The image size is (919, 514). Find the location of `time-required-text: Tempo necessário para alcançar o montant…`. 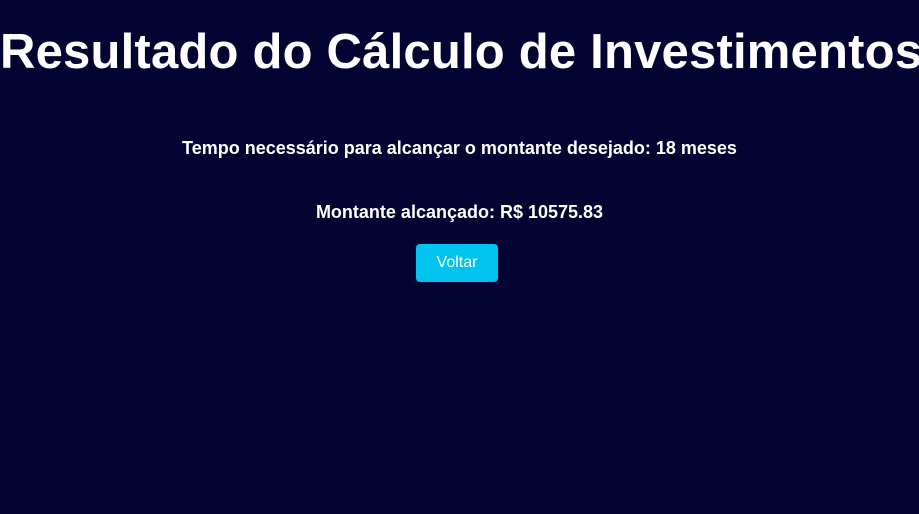

time-required-text: Tempo necessário para alcançar o montant… is located at coordinates (459, 148).